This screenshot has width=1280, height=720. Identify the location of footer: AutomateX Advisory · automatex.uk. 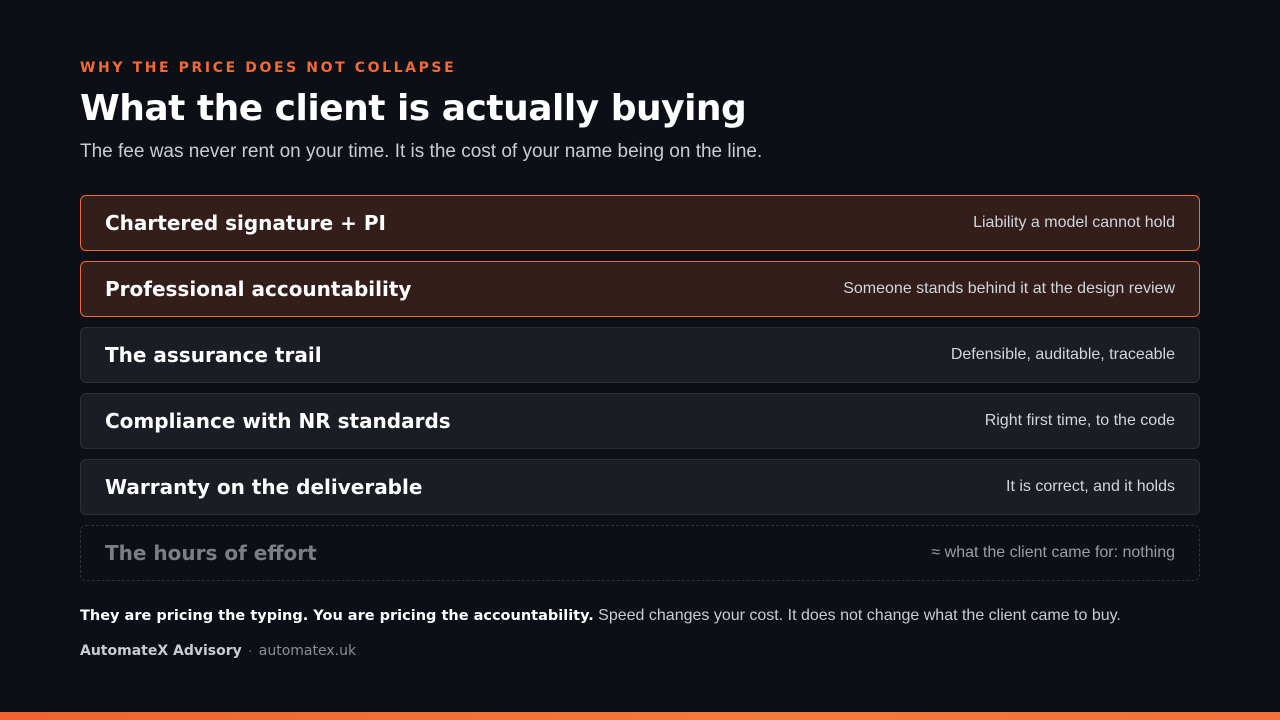
(218, 650).